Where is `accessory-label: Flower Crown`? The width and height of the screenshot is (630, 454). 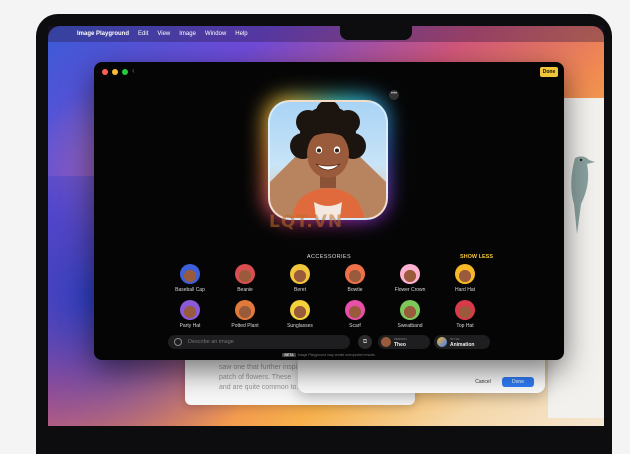
accessory-label: Flower Crown is located at coordinates (410, 290).